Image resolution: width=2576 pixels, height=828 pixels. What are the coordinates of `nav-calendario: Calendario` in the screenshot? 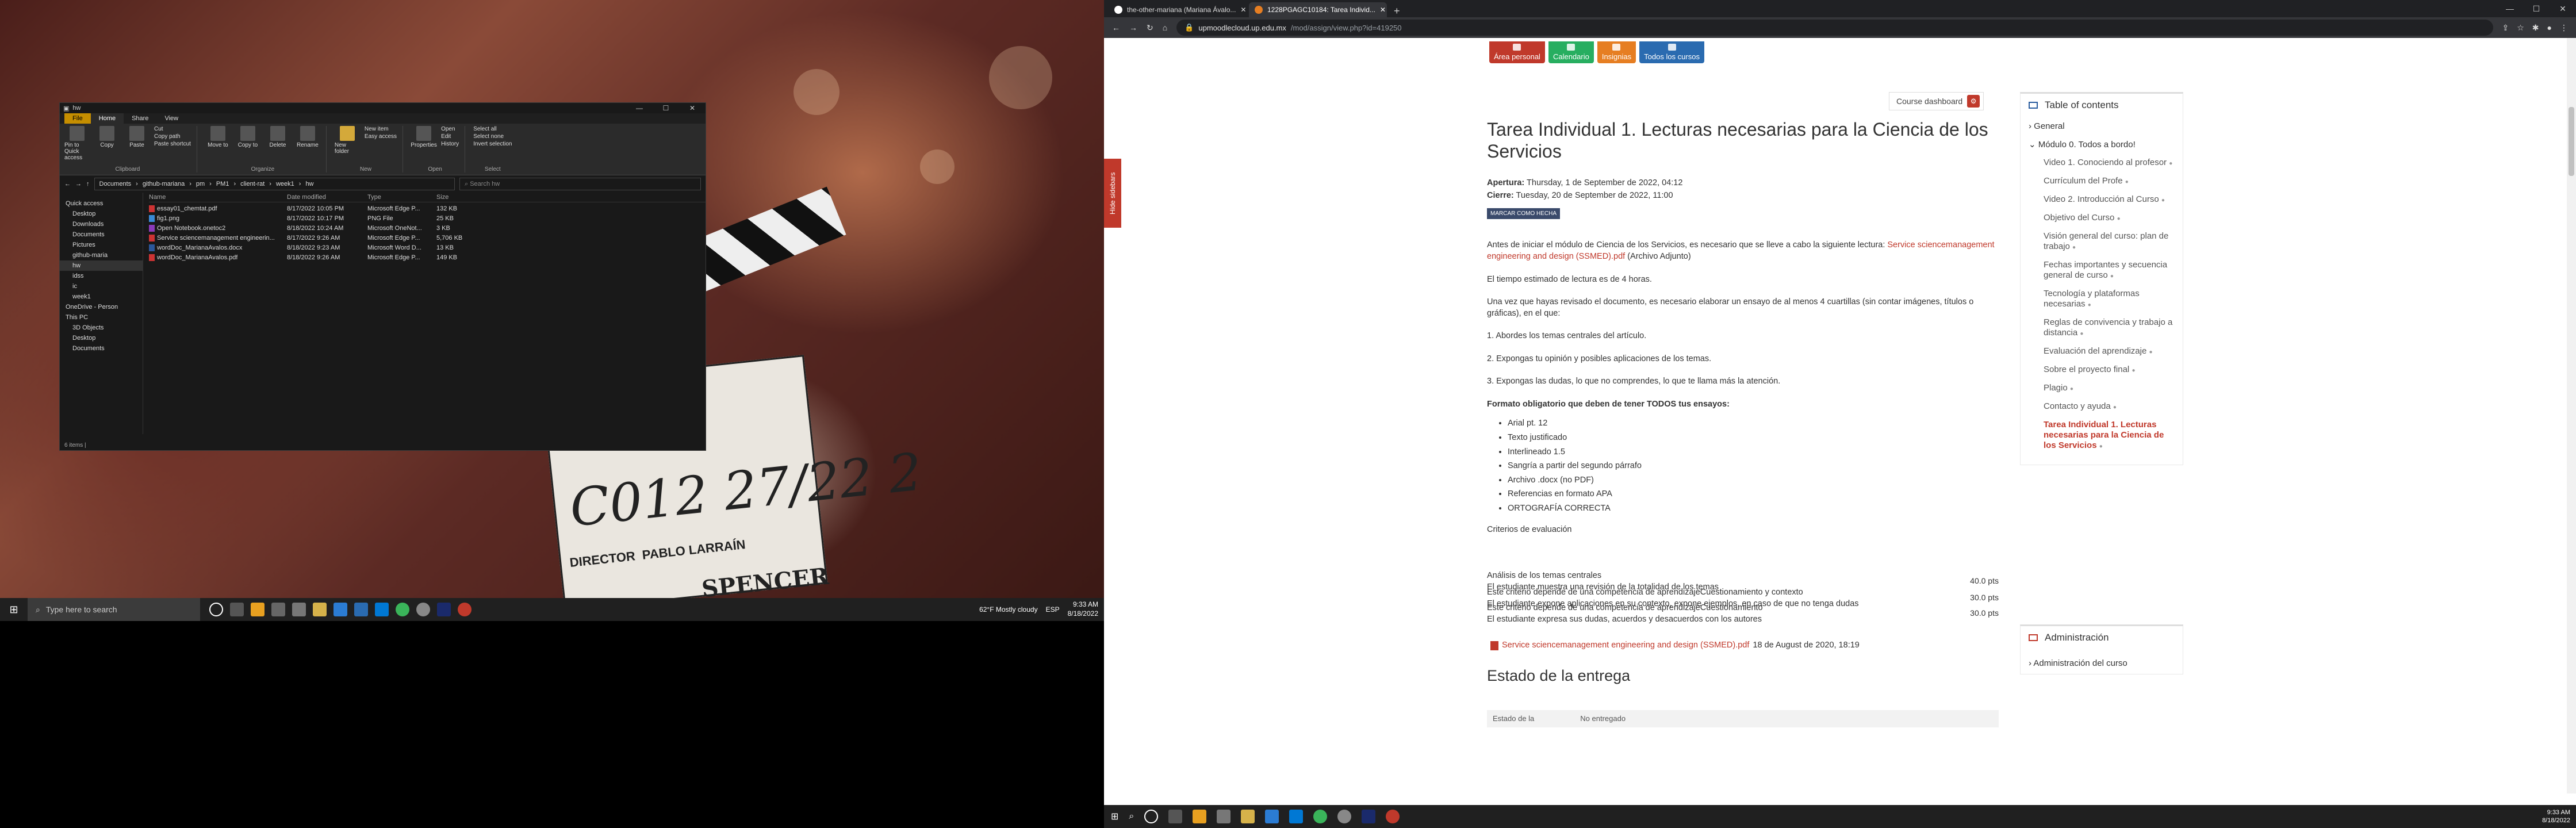 It's located at (1571, 52).